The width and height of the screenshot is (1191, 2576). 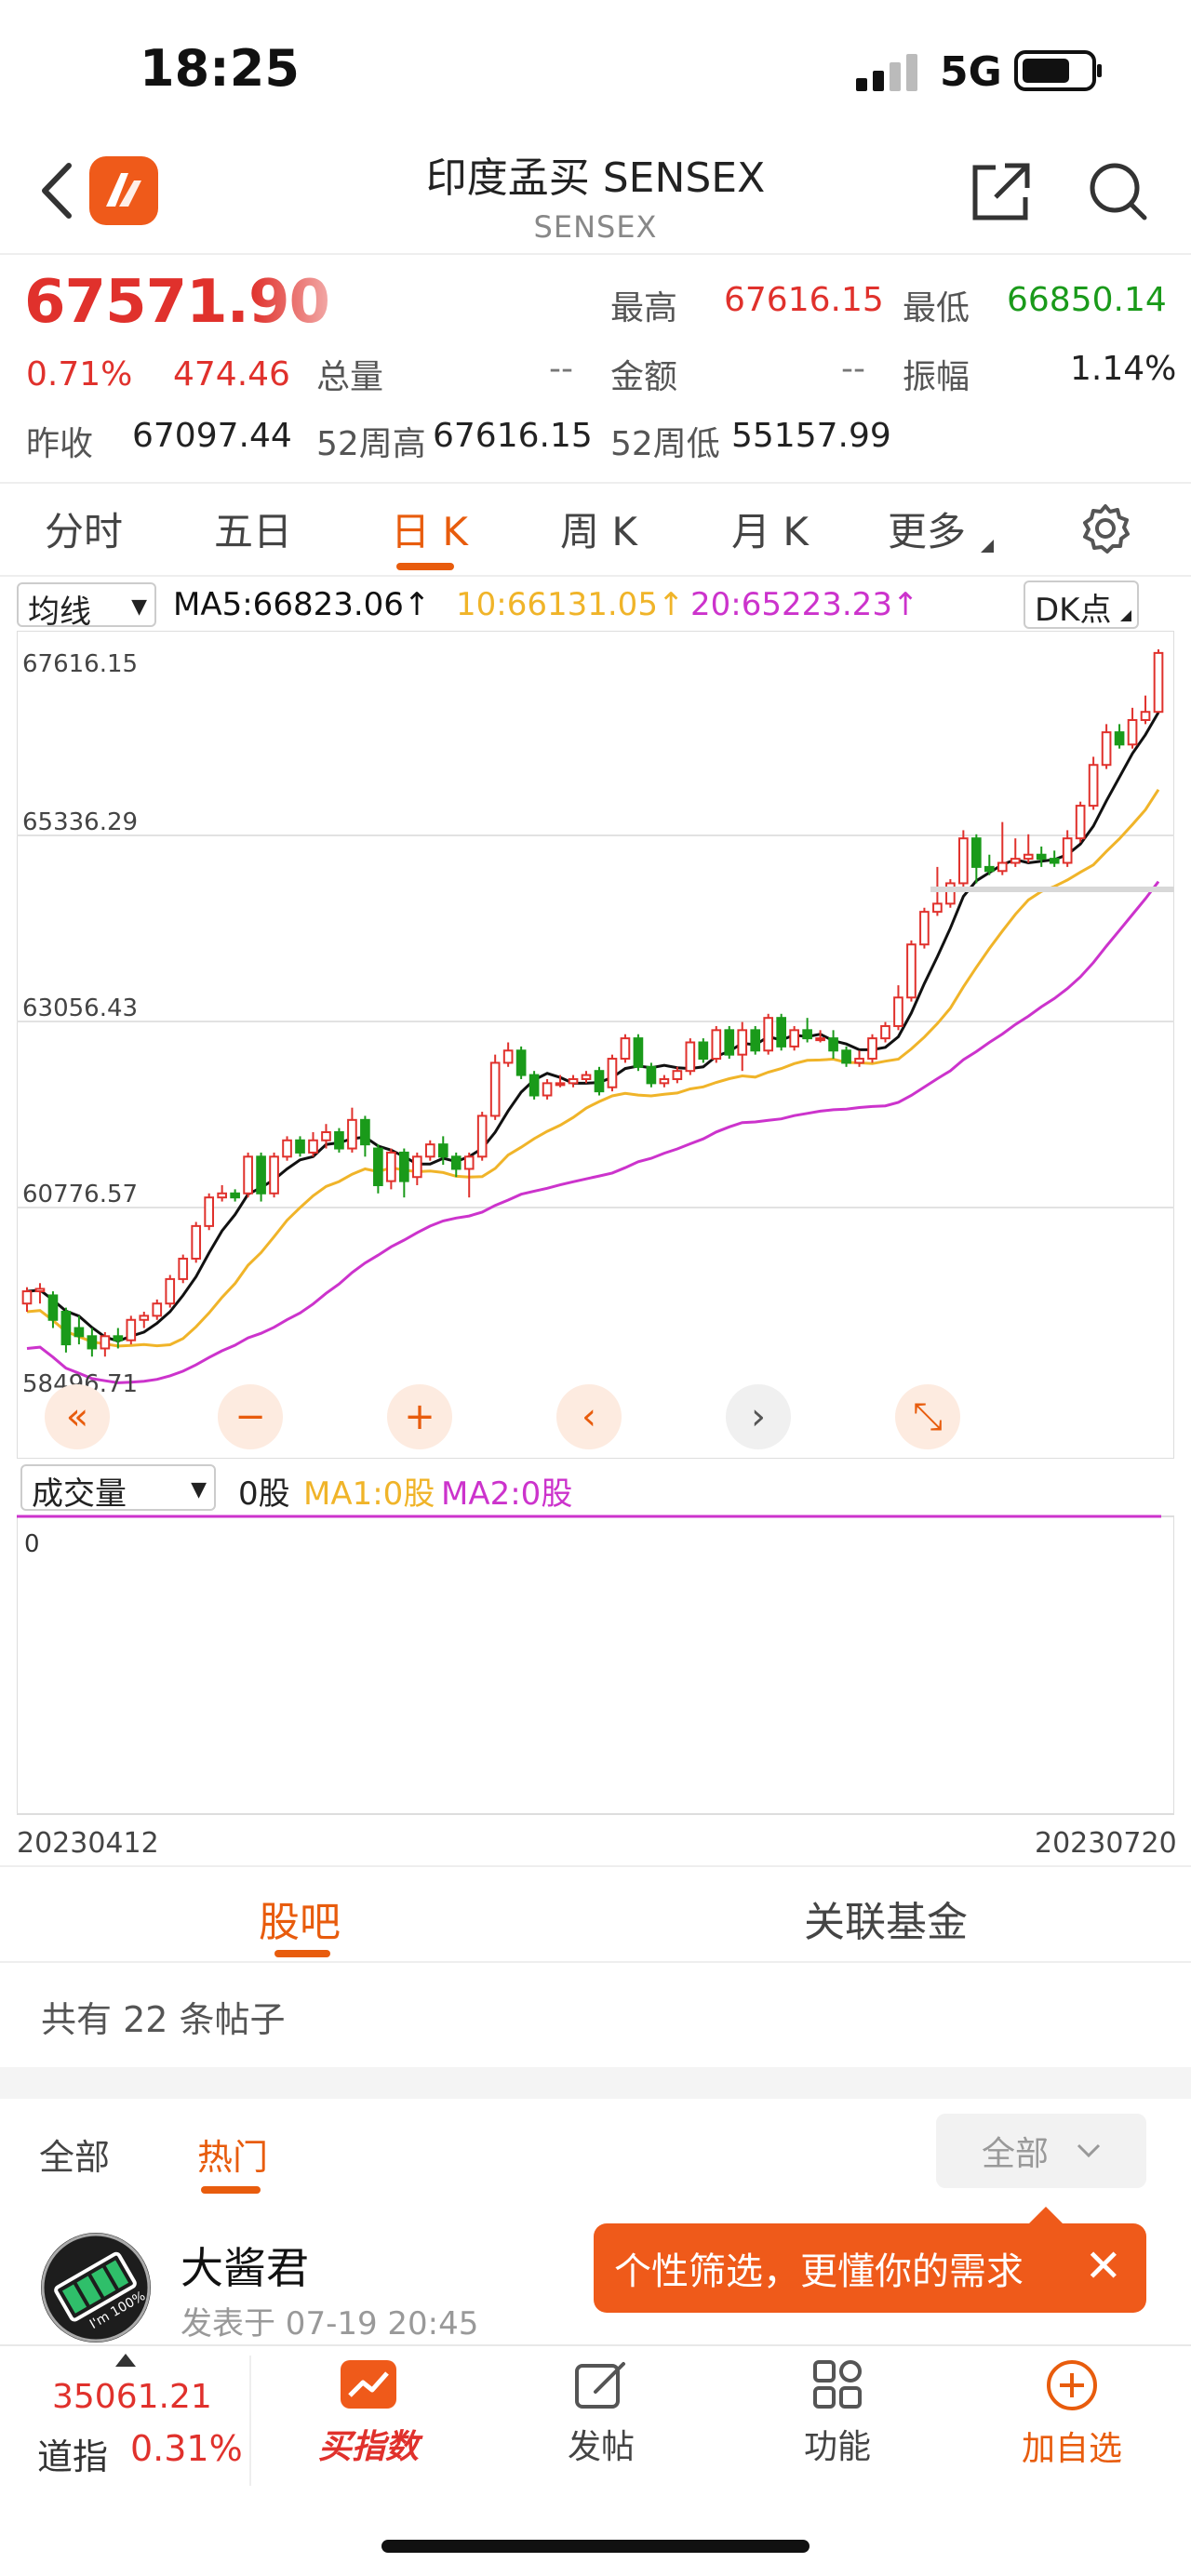 I want to click on tab-more: 更多, so click(x=927, y=529).